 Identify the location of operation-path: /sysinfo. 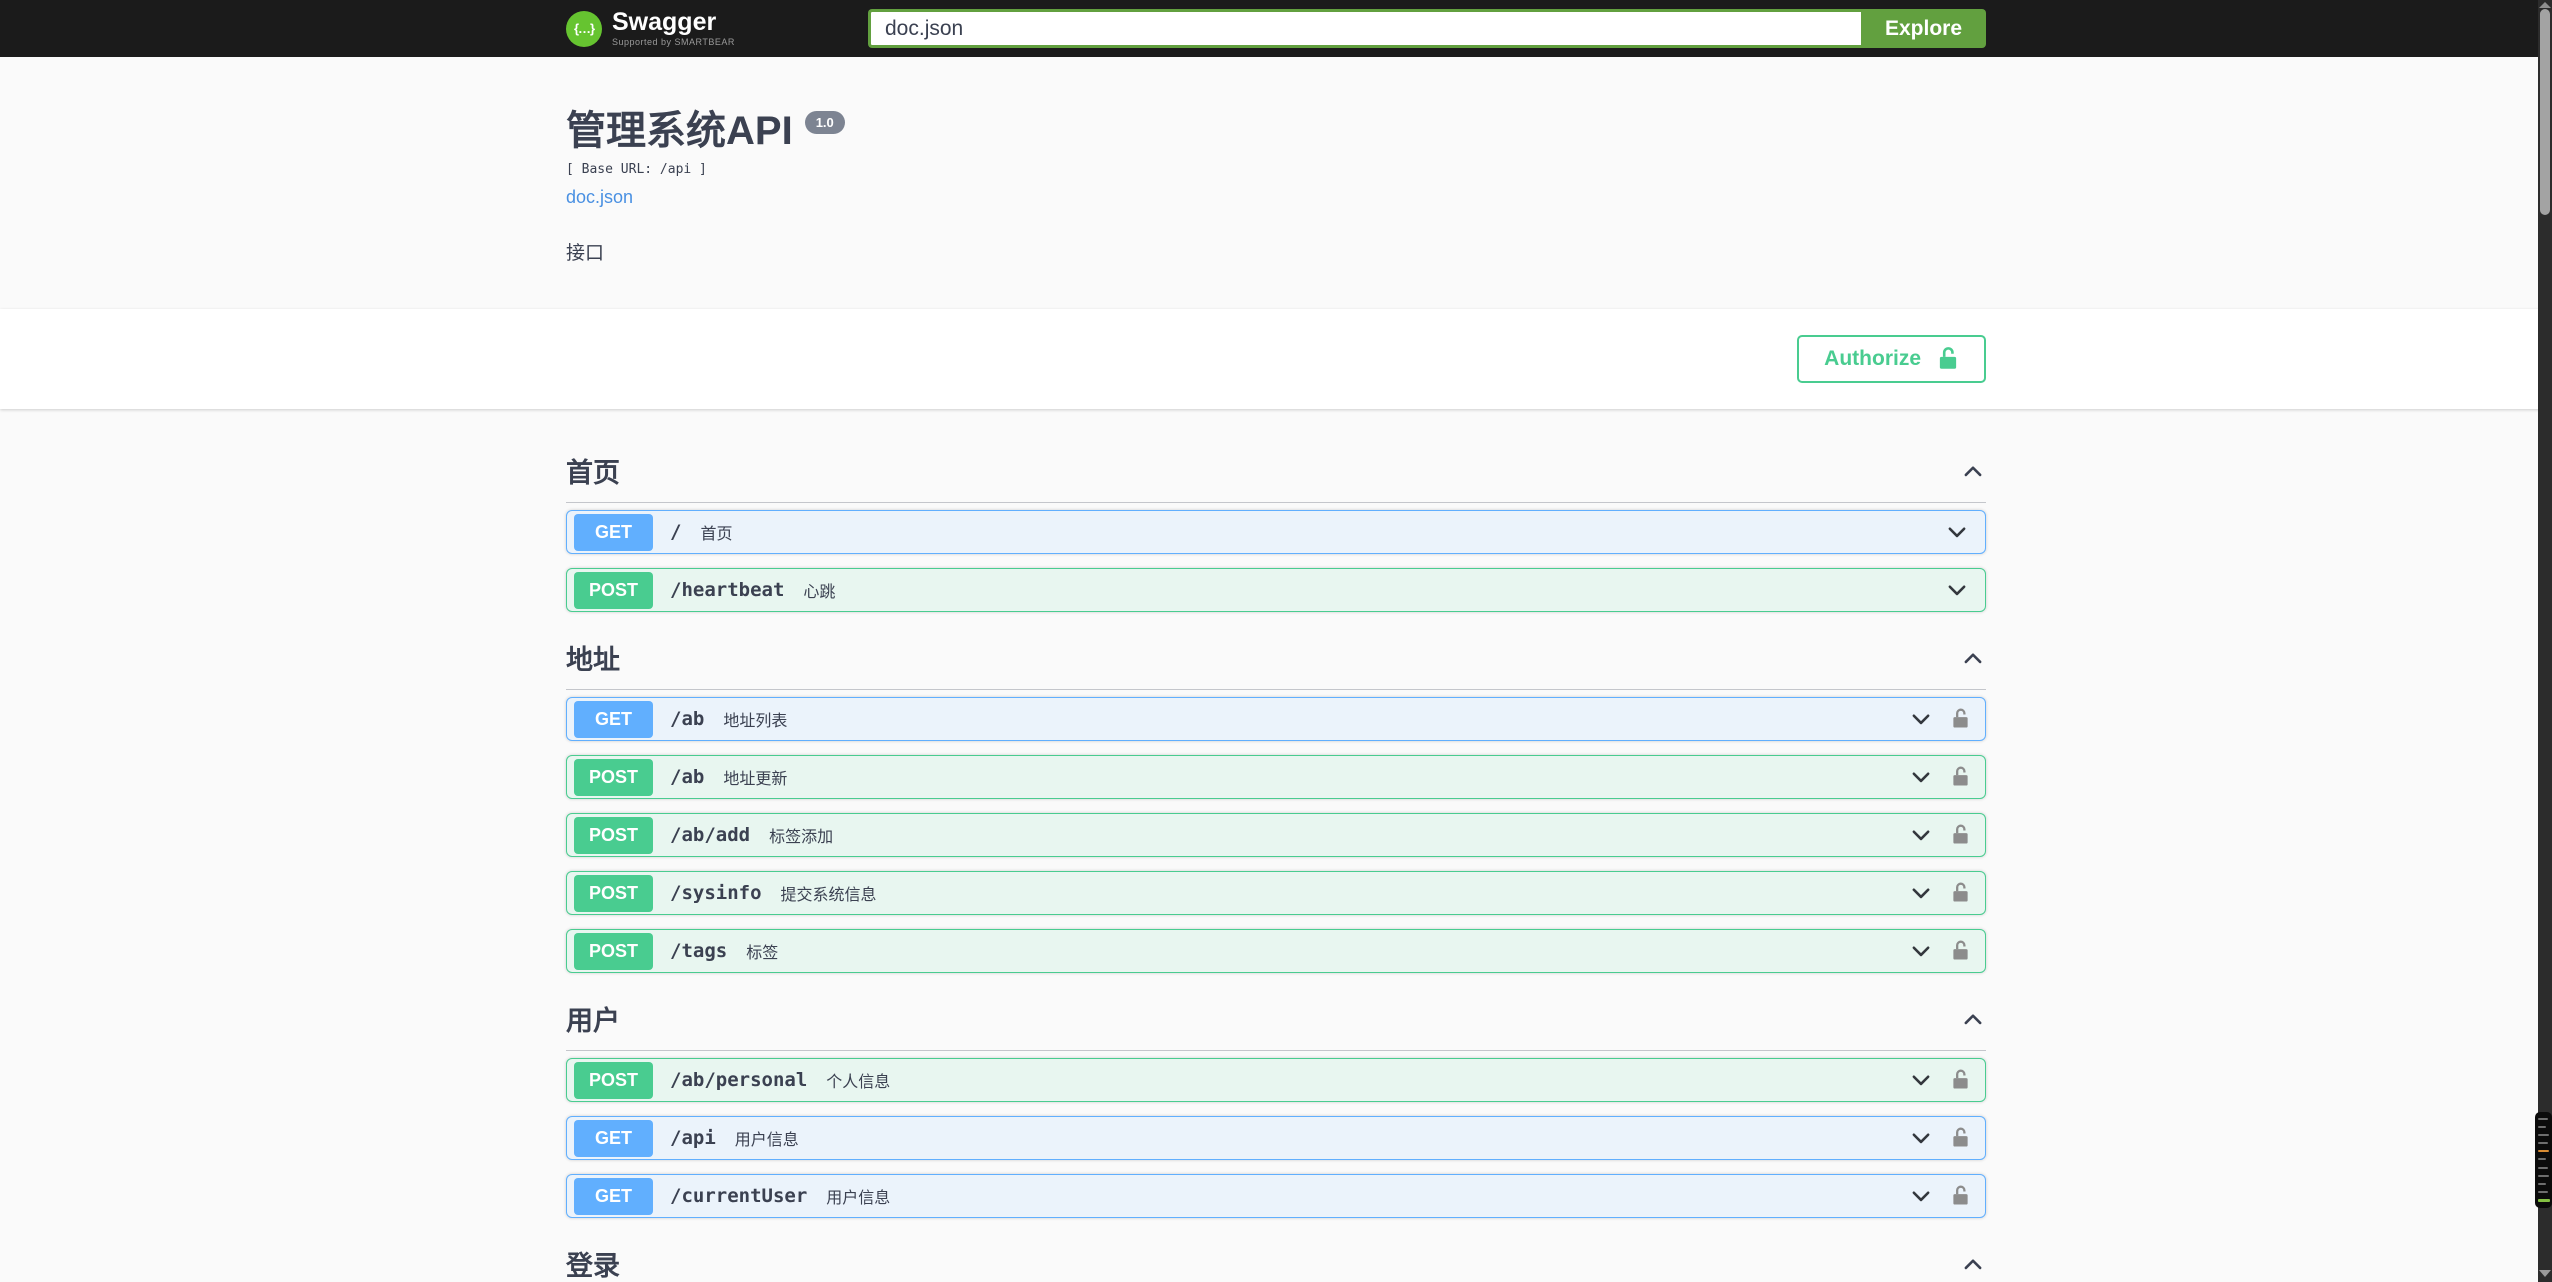
(716, 893).